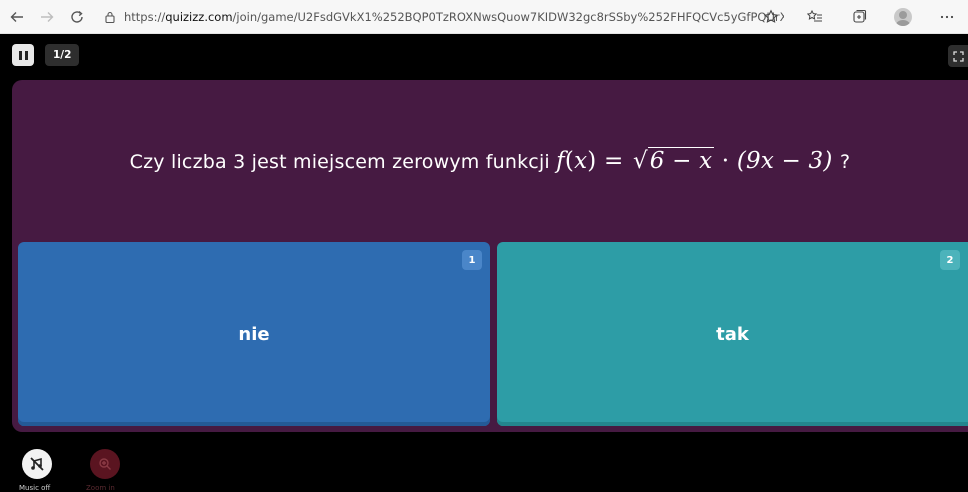 Image resolution: width=968 pixels, height=492 pixels. What do you see at coordinates (199, 16) in the screenshot?
I see `url-domain: quizizz.com` at bounding box center [199, 16].